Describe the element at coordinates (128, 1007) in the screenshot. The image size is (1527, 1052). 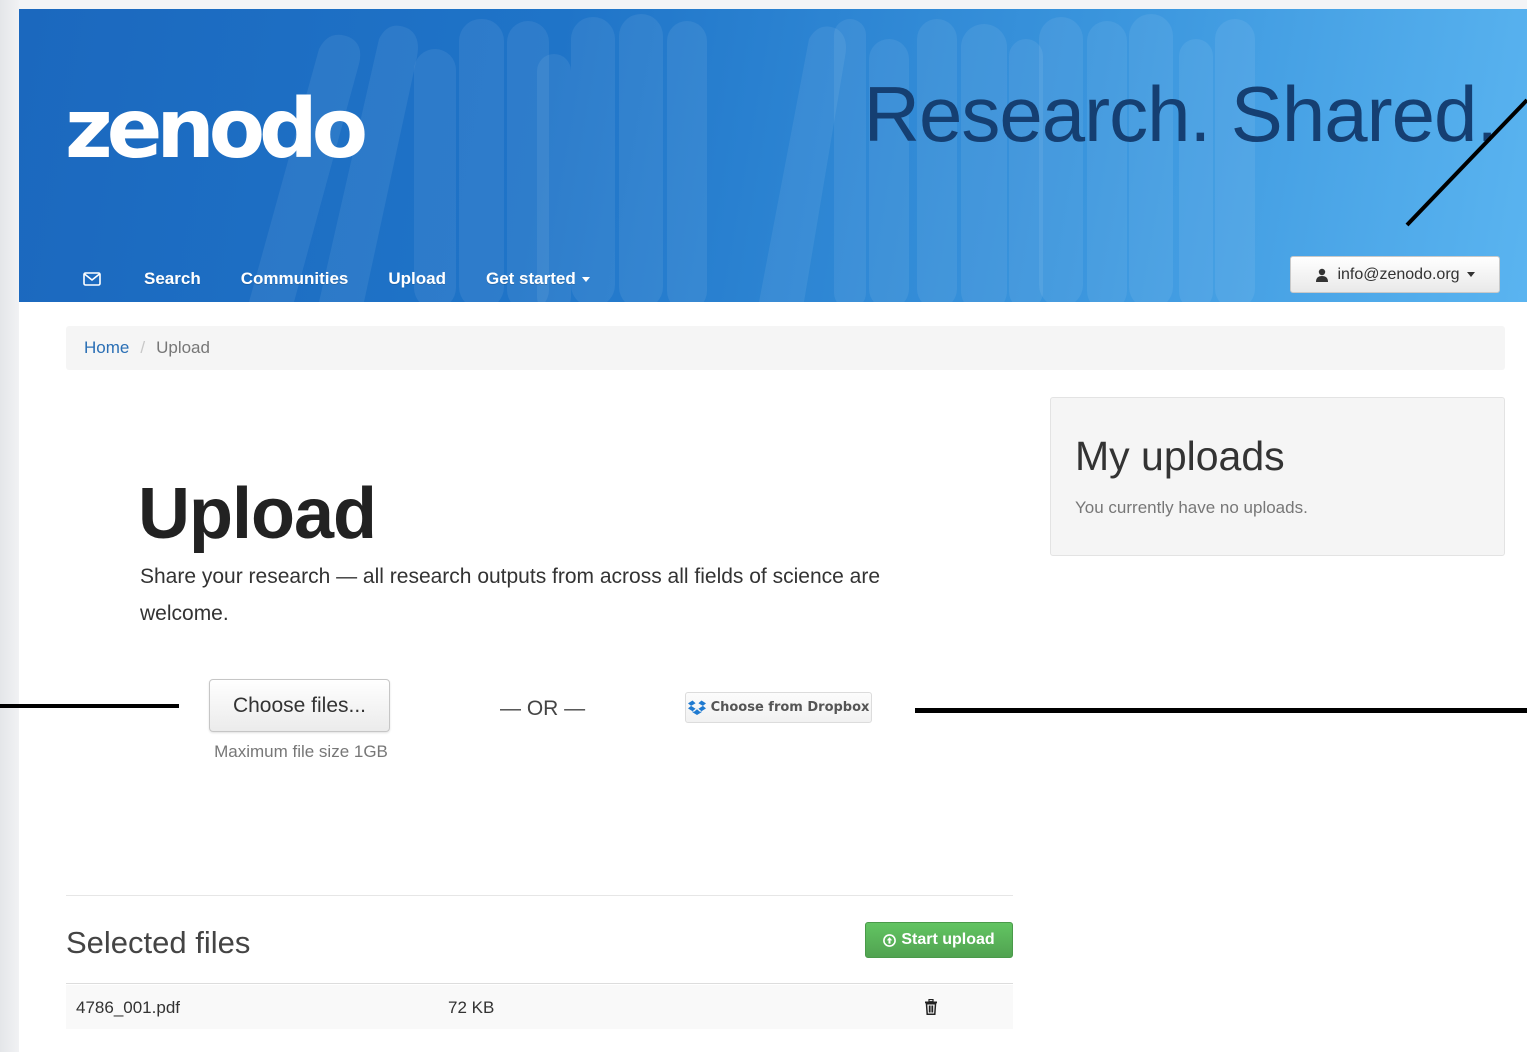
I see `file-name: 4786_001.pdf` at that location.